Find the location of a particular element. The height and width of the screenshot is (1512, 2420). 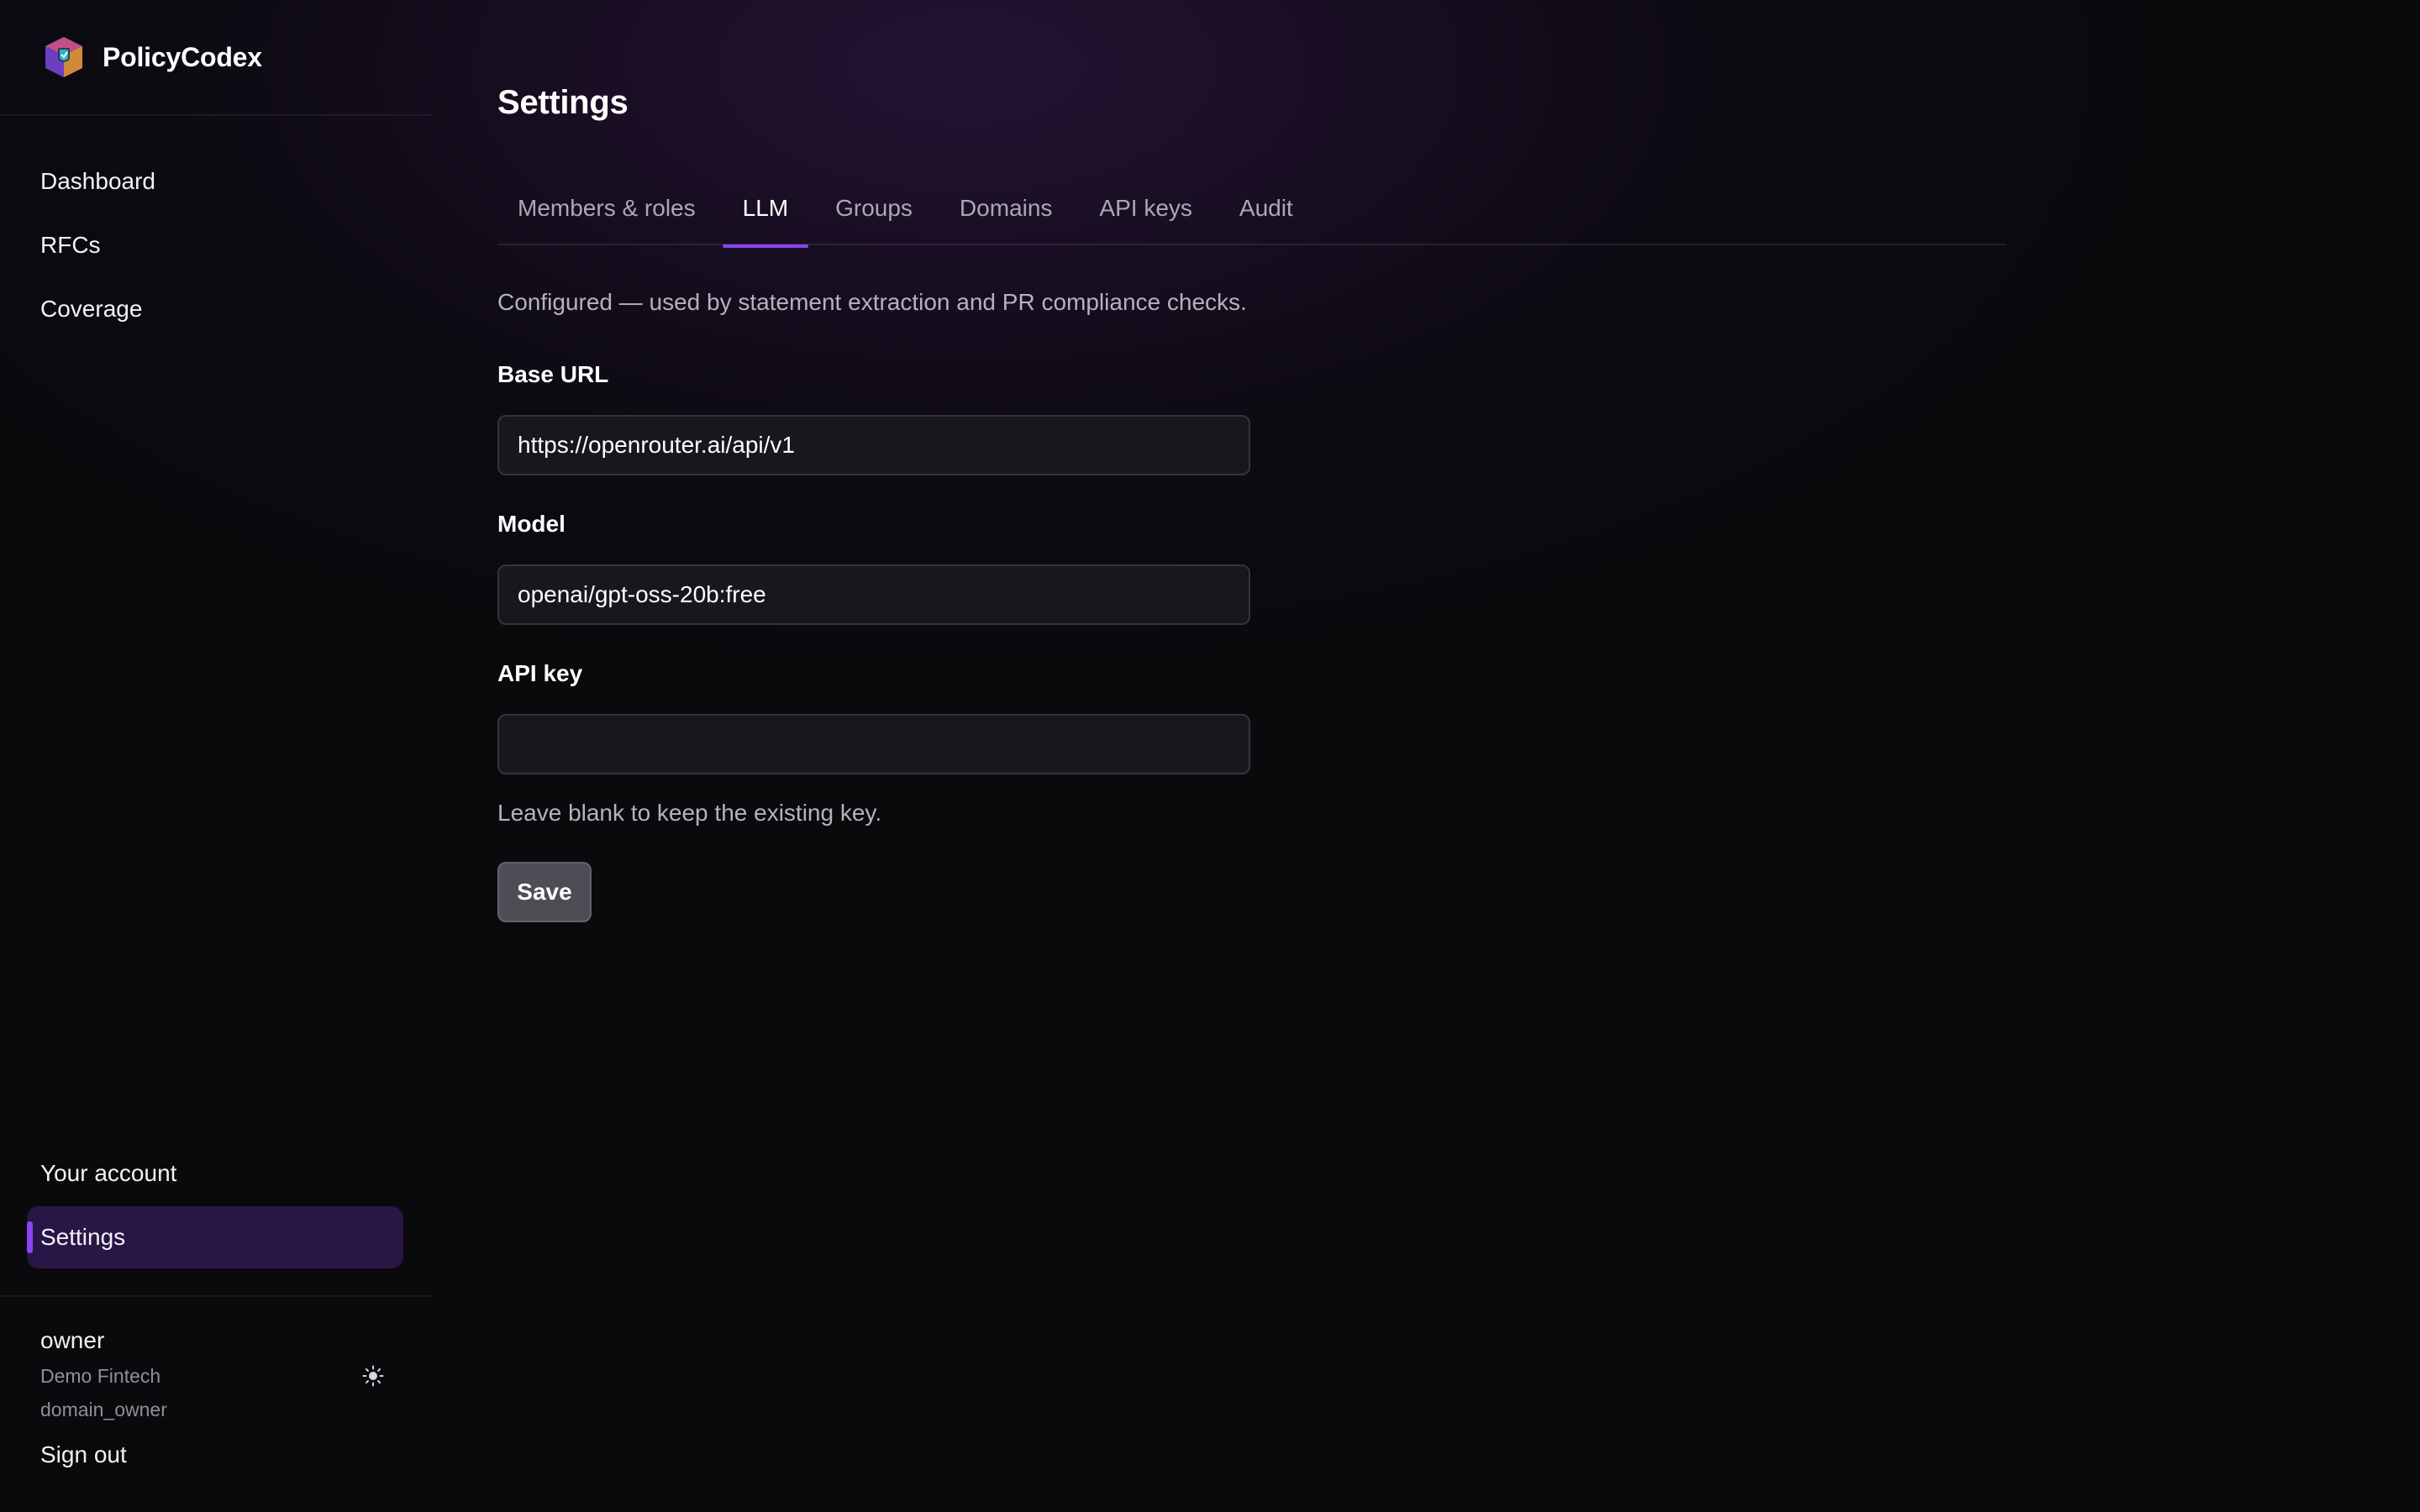

theme-toggle-button is located at coordinates (373, 1376).